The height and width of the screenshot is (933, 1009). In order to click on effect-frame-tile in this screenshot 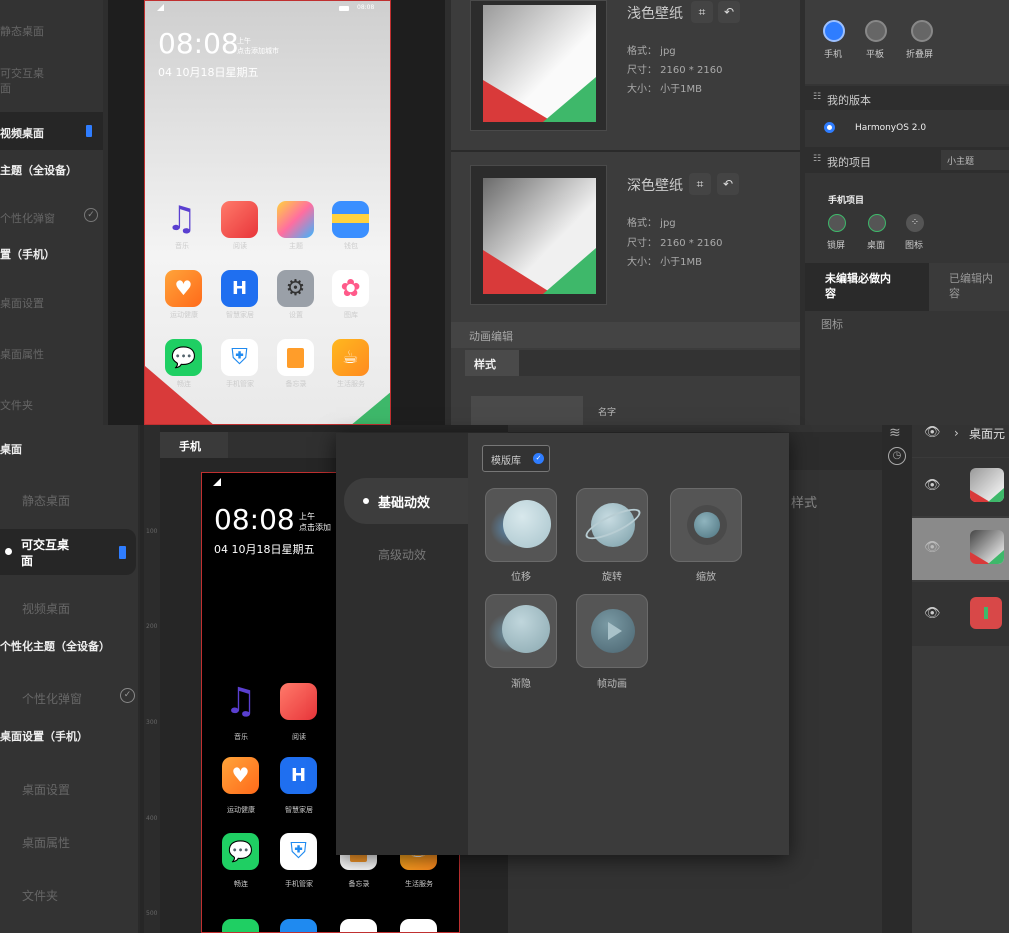, I will do `click(612, 631)`.